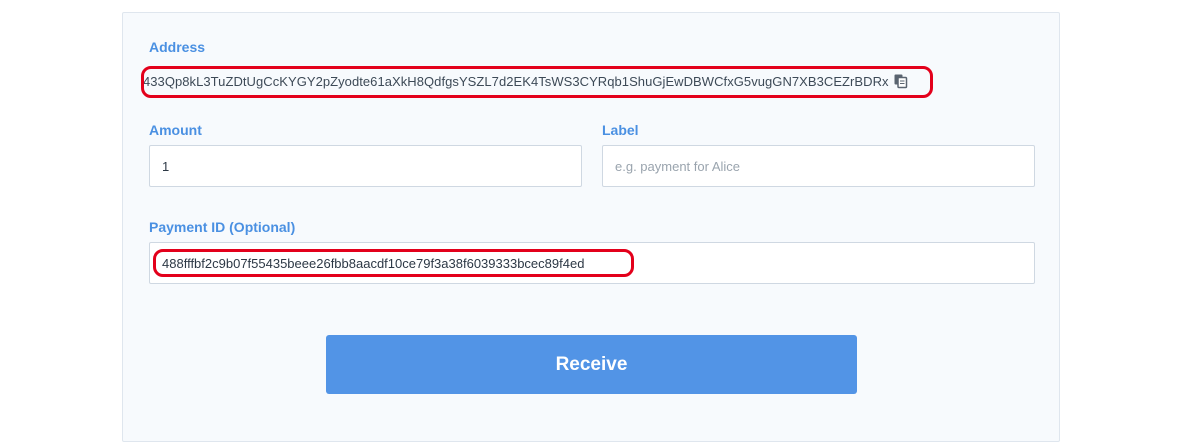 The height and width of the screenshot is (442, 1200). Describe the element at coordinates (592, 263) in the screenshot. I see `payment-id-input` at that location.